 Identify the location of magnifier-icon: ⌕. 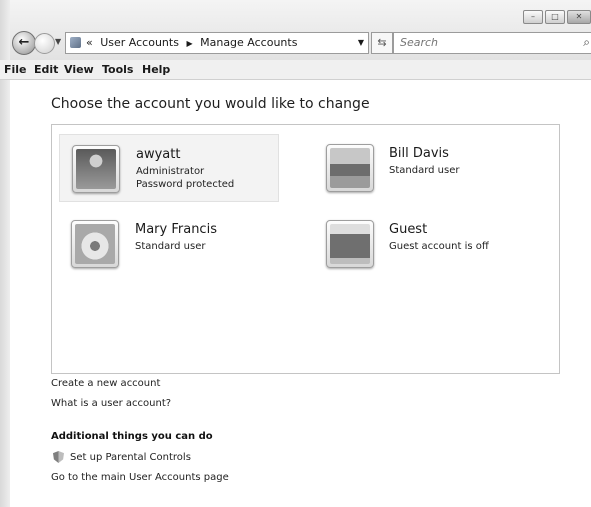
(586, 42).